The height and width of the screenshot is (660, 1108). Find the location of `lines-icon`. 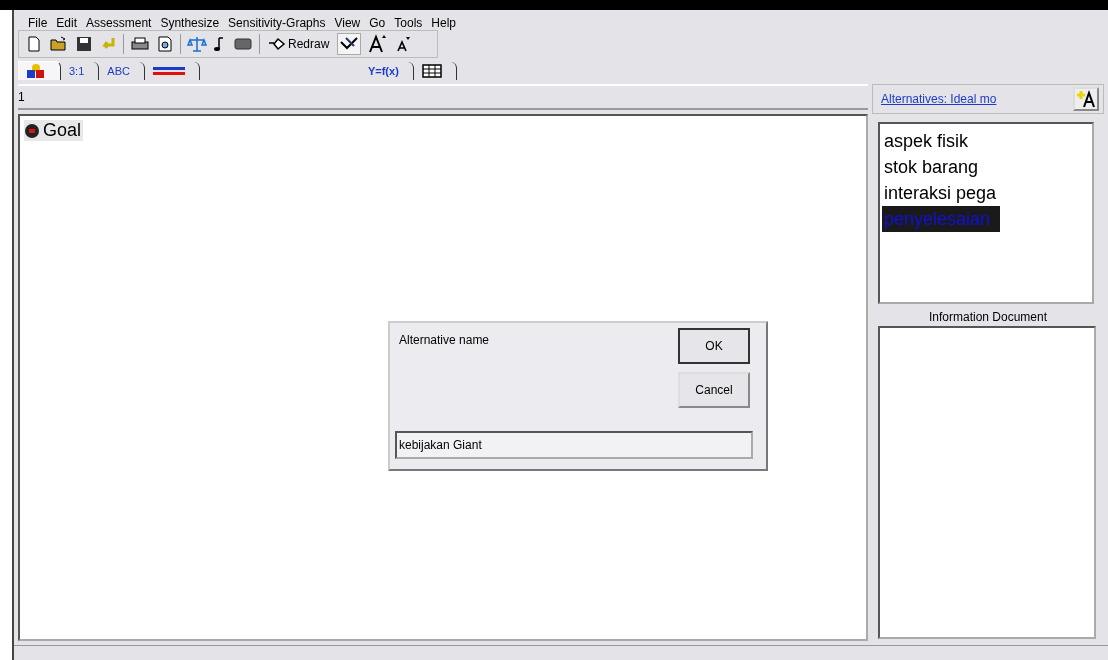

lines-icon is located at coordinates (168, 71).